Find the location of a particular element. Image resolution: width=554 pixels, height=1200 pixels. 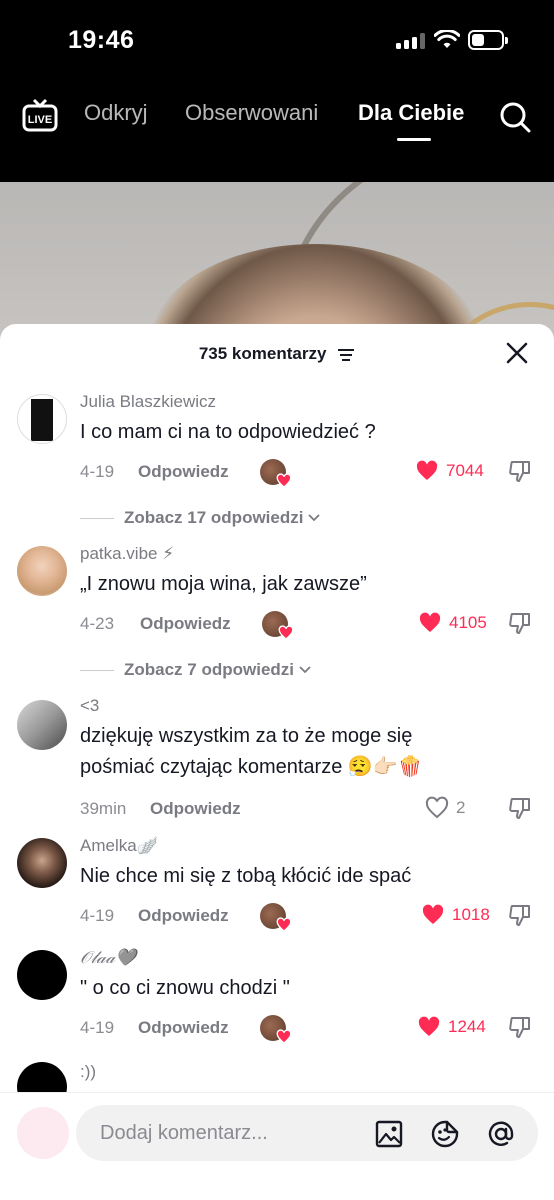

like-button: 4105 is located at coordinates (452, 623).